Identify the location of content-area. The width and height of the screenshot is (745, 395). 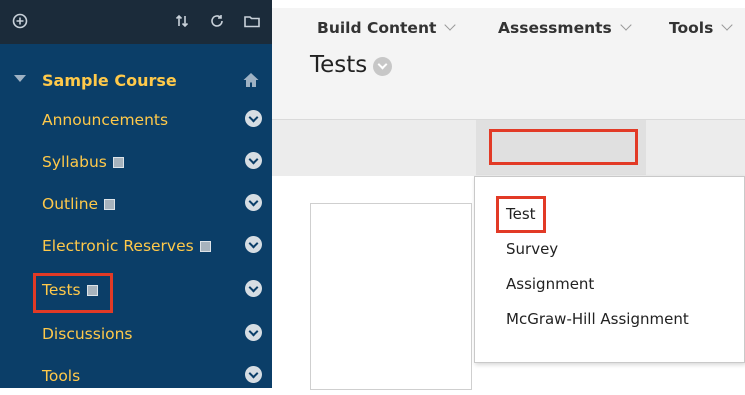
(391, 296).